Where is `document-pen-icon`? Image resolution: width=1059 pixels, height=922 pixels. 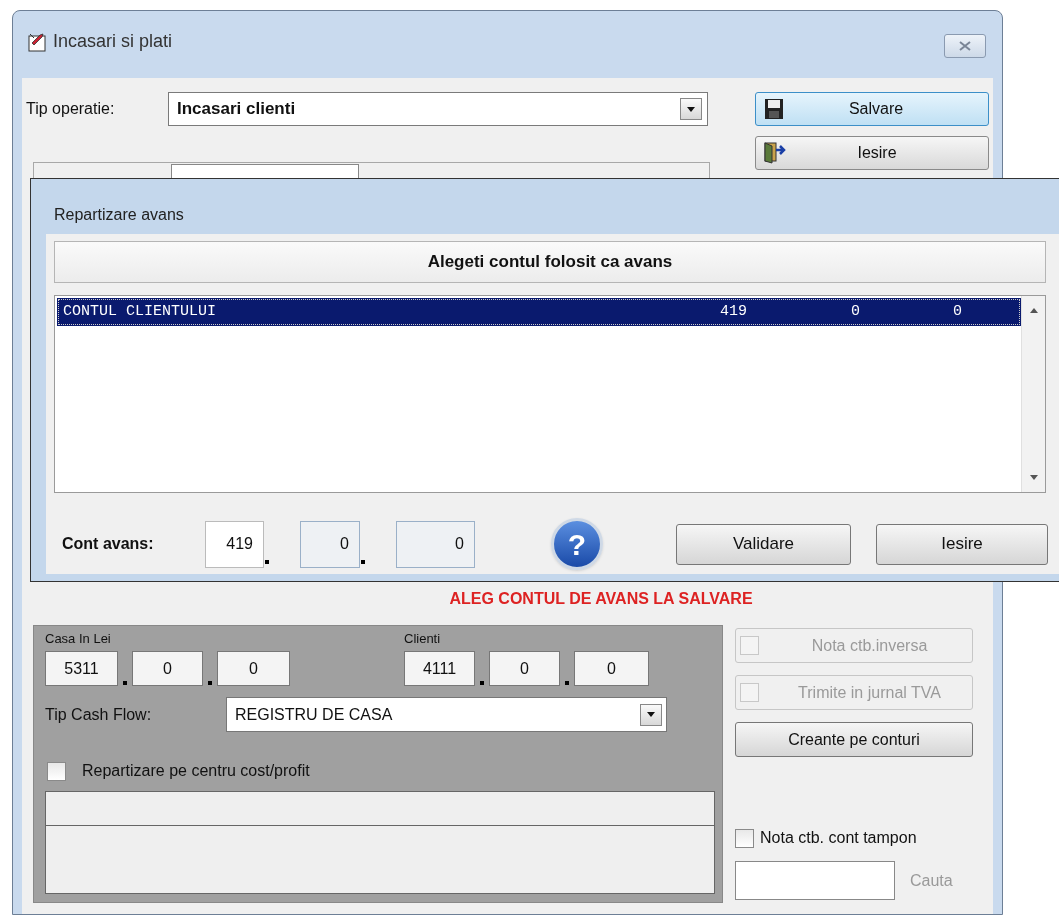
document-pen-icon is located at coordinates (37, 41).